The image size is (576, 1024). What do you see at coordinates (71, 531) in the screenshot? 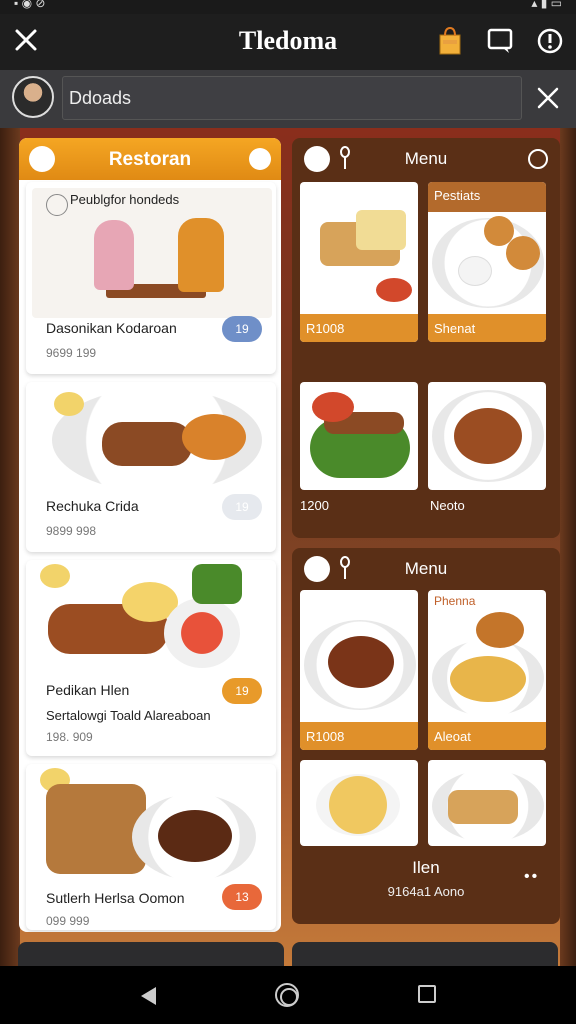
I see `restaurant-price: 9899 998` at bounding box center [71, 531].